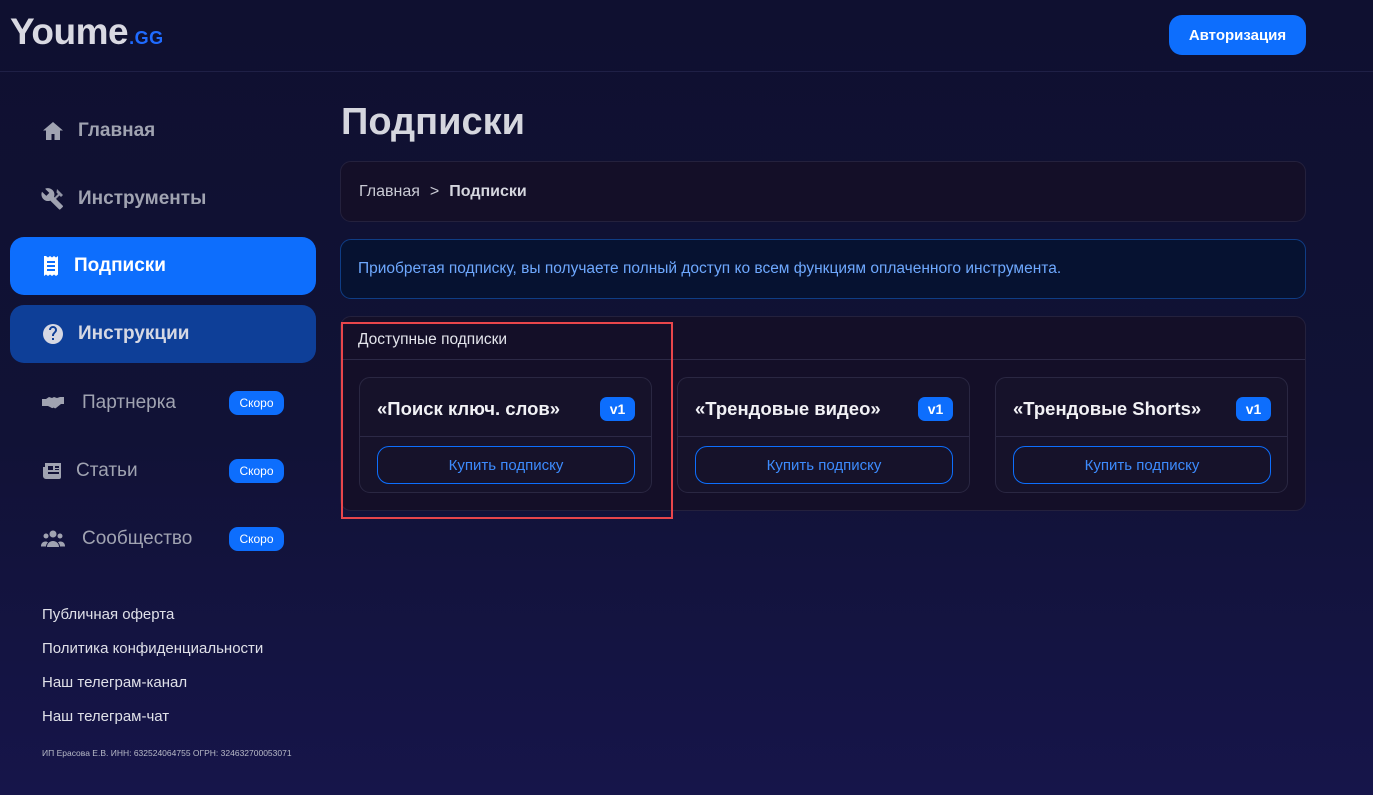 This screenshot has height=795, width=1373. I want to click on page-title: Подписки, so click(433, 122).